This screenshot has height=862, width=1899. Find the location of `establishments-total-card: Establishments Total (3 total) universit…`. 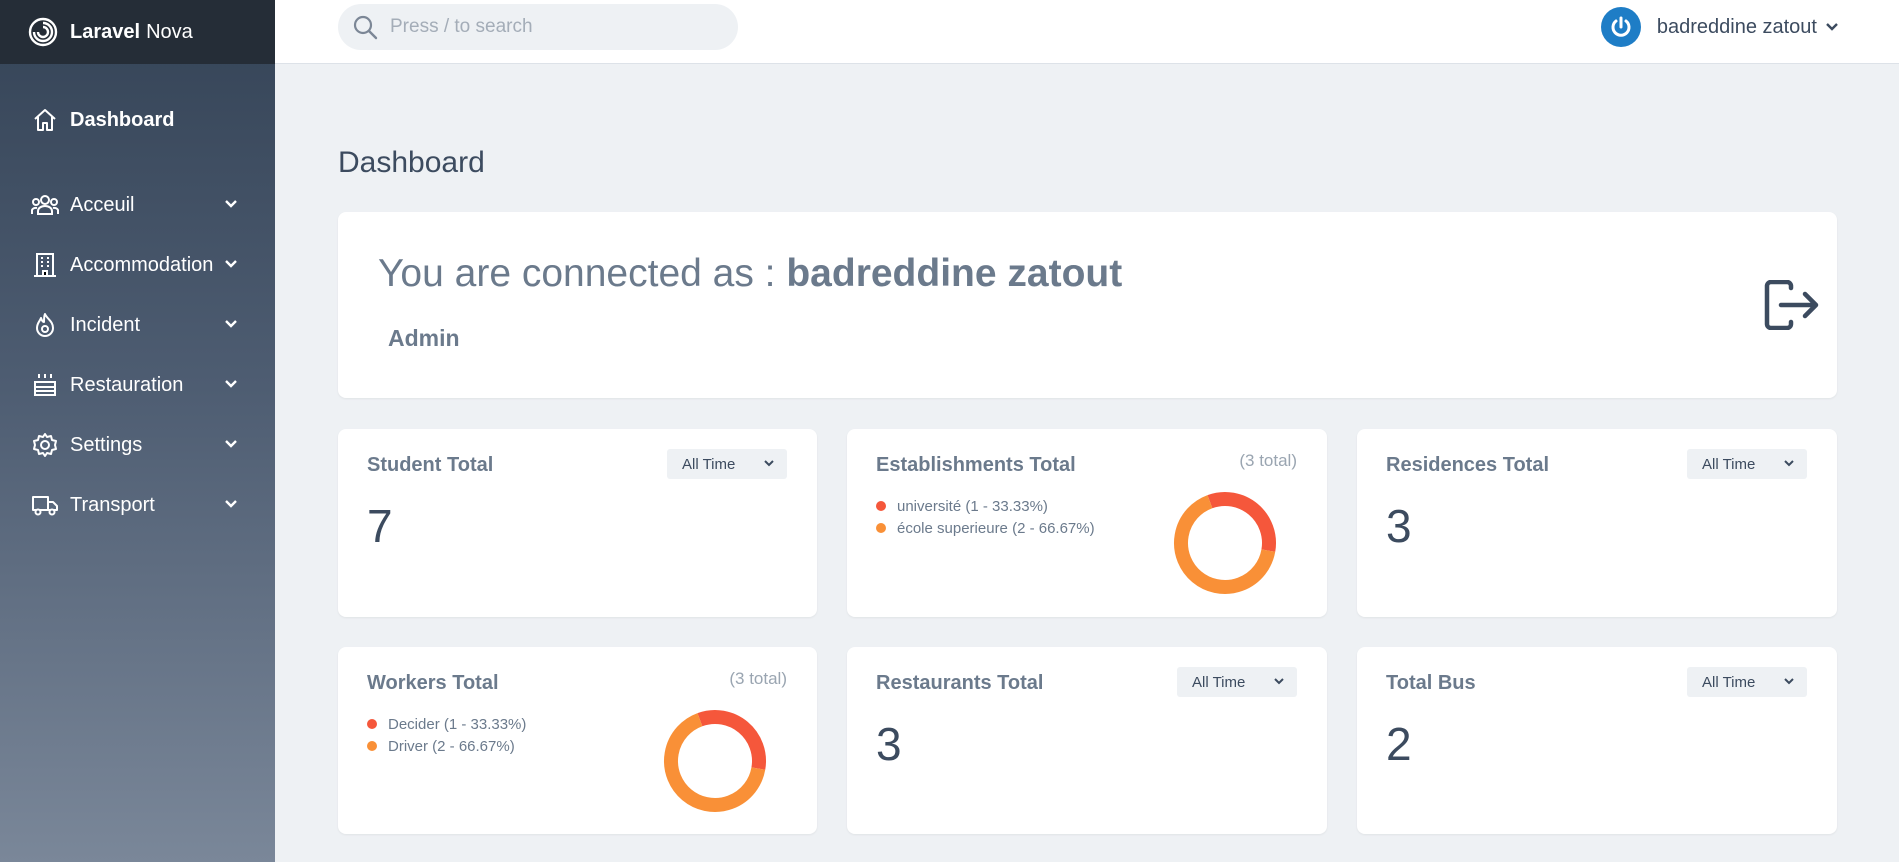

establishments-total-card: Establishments Total (3 total) universit… is located at coordinates (1087, 523).